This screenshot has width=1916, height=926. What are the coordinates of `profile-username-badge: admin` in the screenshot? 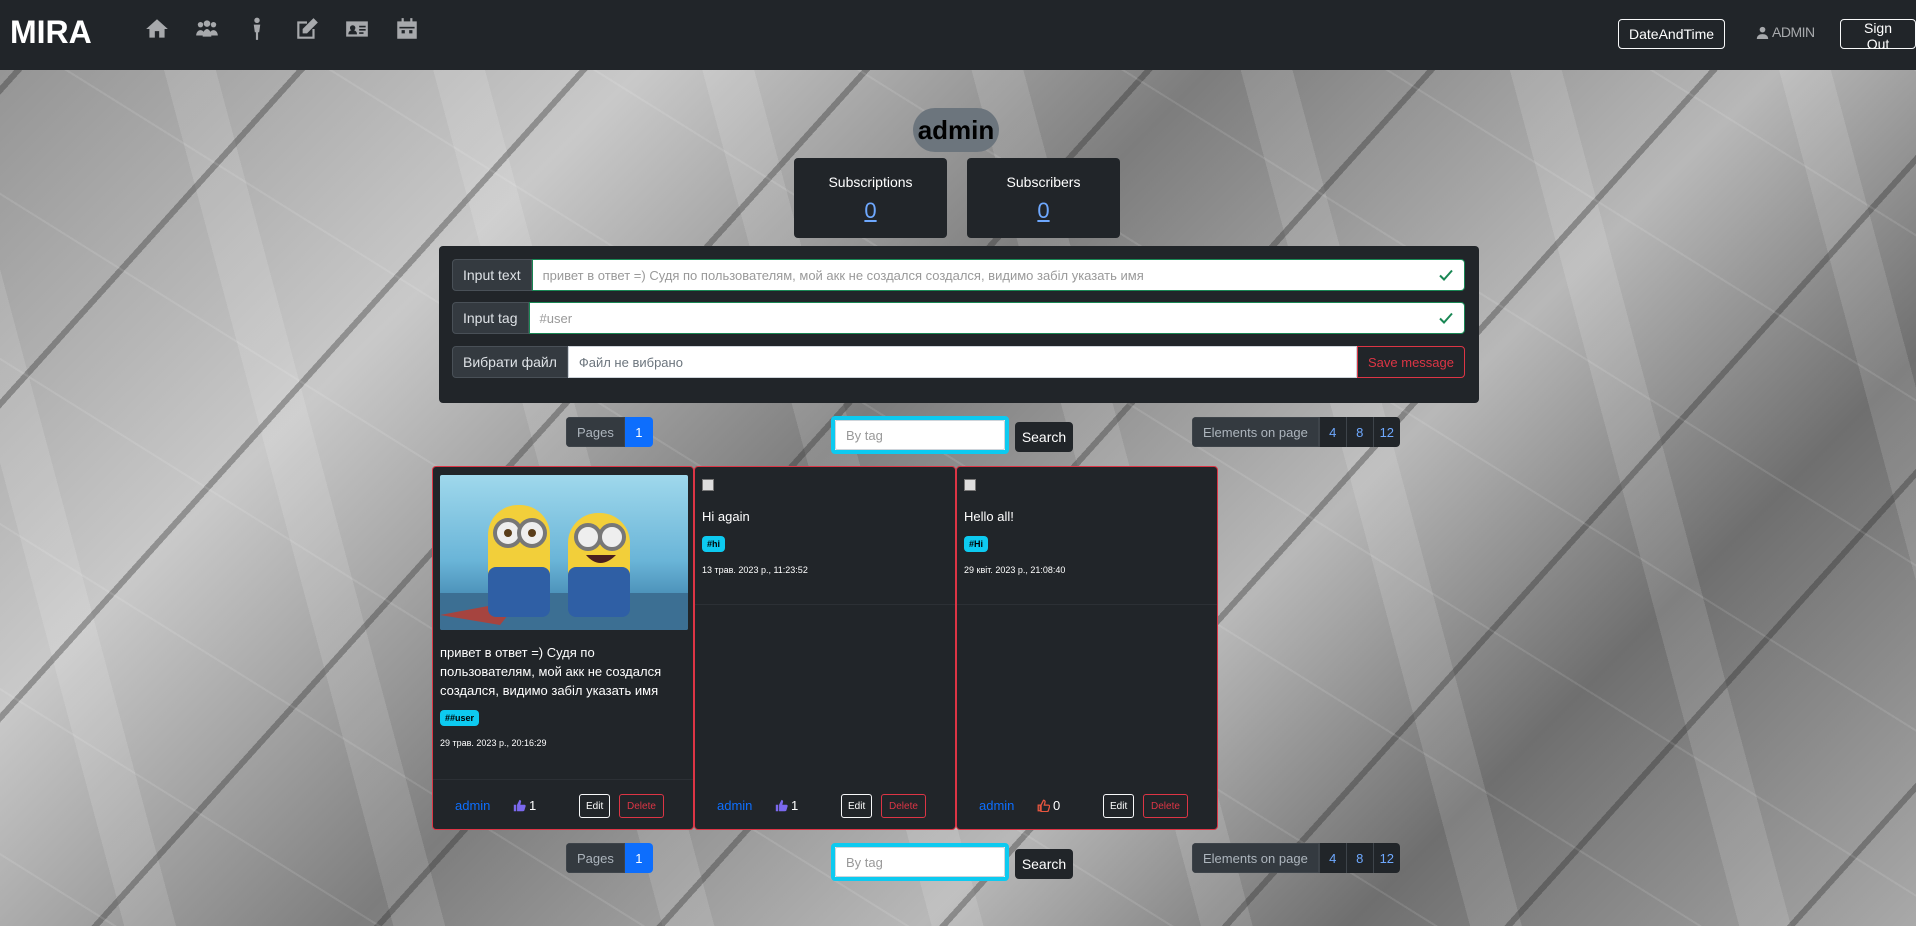 It's located at (956, 130).